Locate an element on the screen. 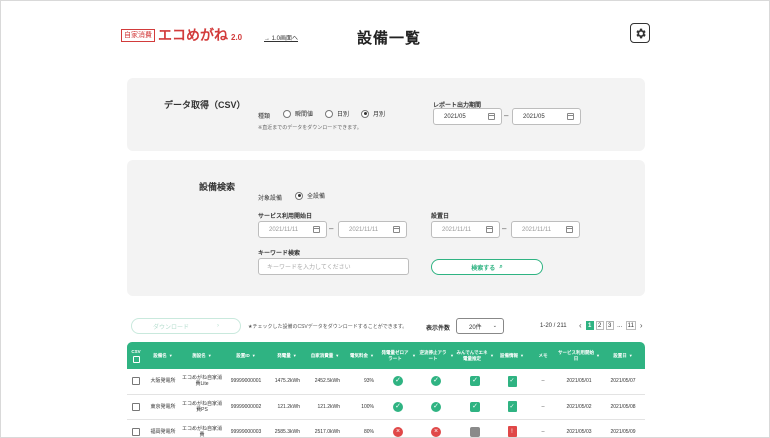  col-zero-alert: 発電量ゼロアラート ▼ is located at coordinates (398, 355).